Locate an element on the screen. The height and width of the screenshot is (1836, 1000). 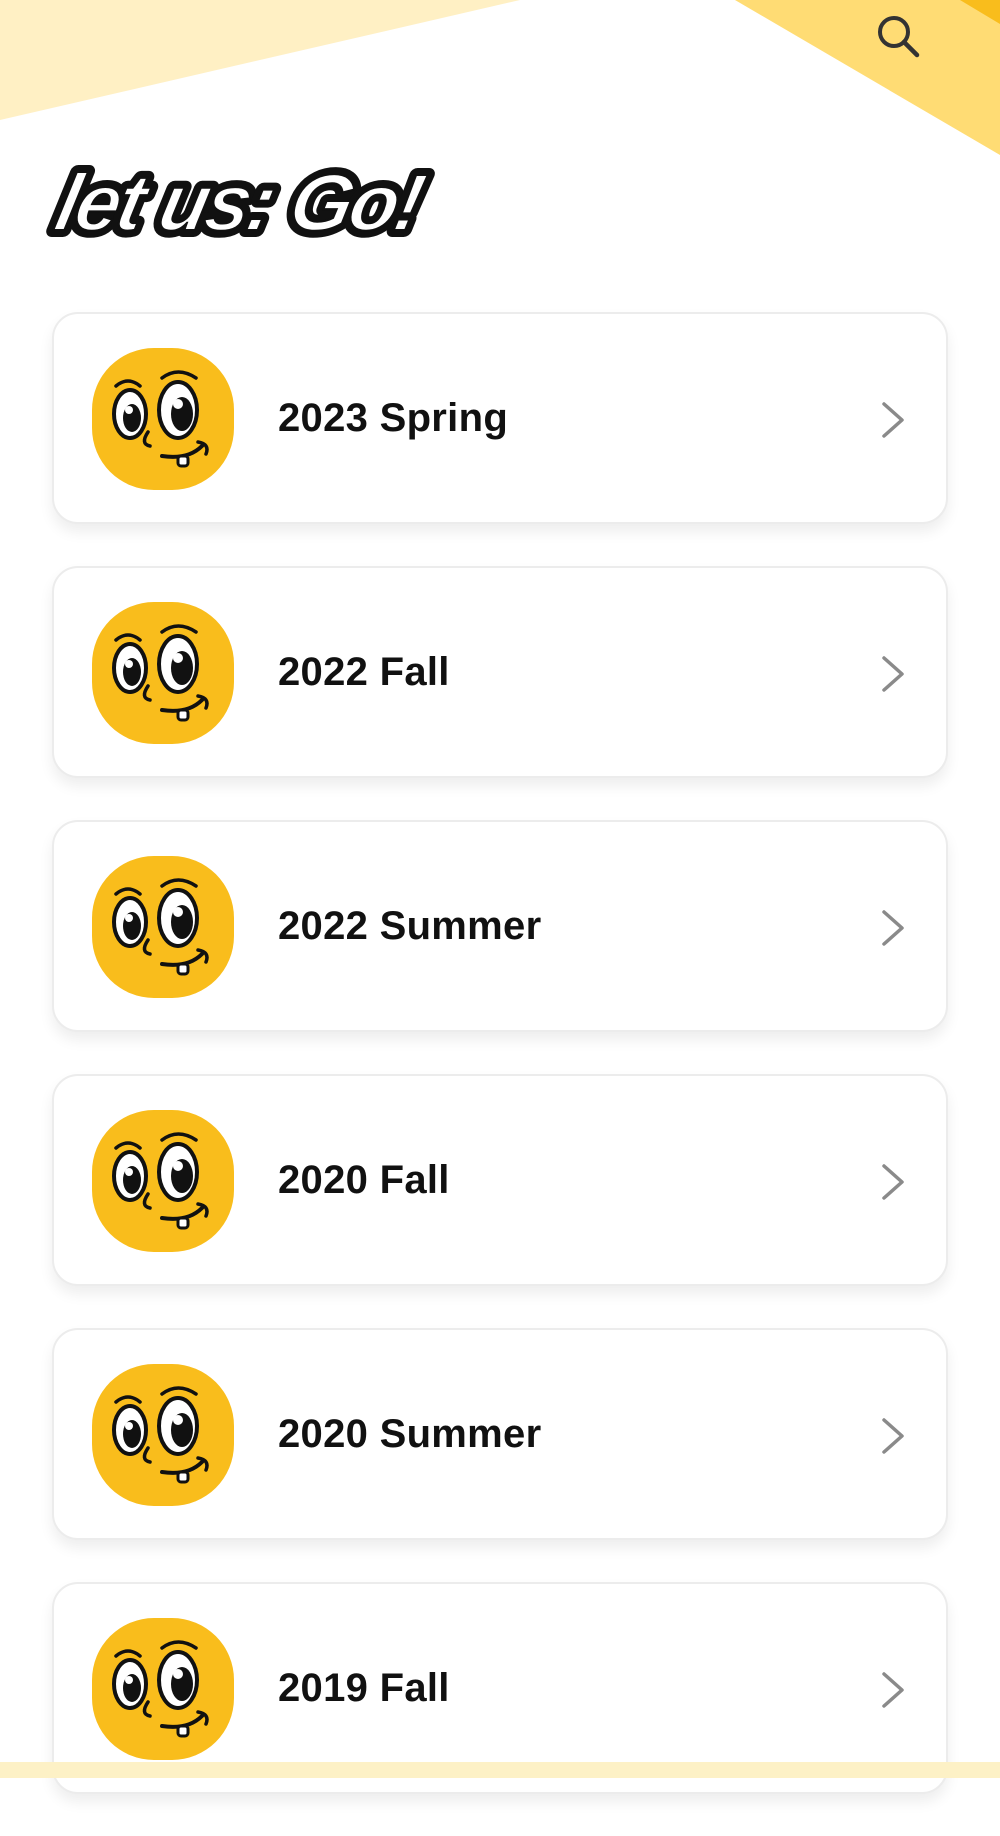
season-card-label: 2022 Summer is located at coordinates (410, 925).